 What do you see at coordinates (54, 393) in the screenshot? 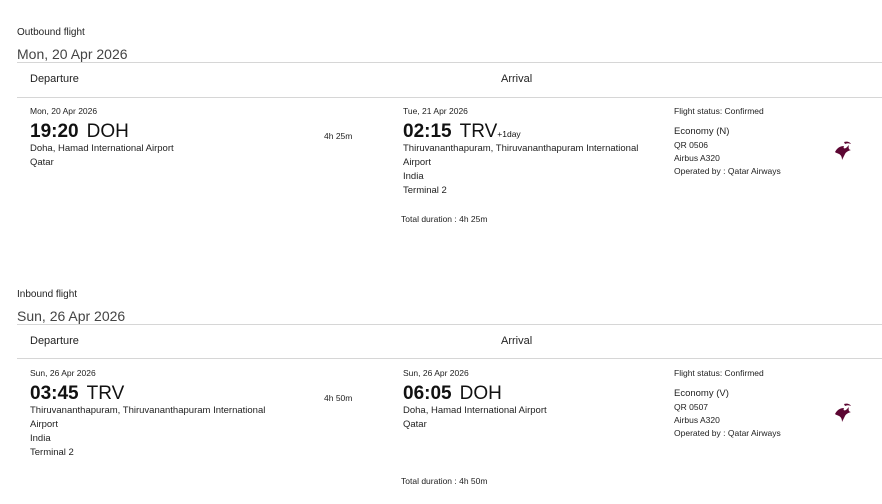
I see `departure-time: 03:45` at bounding box center [54, 393].